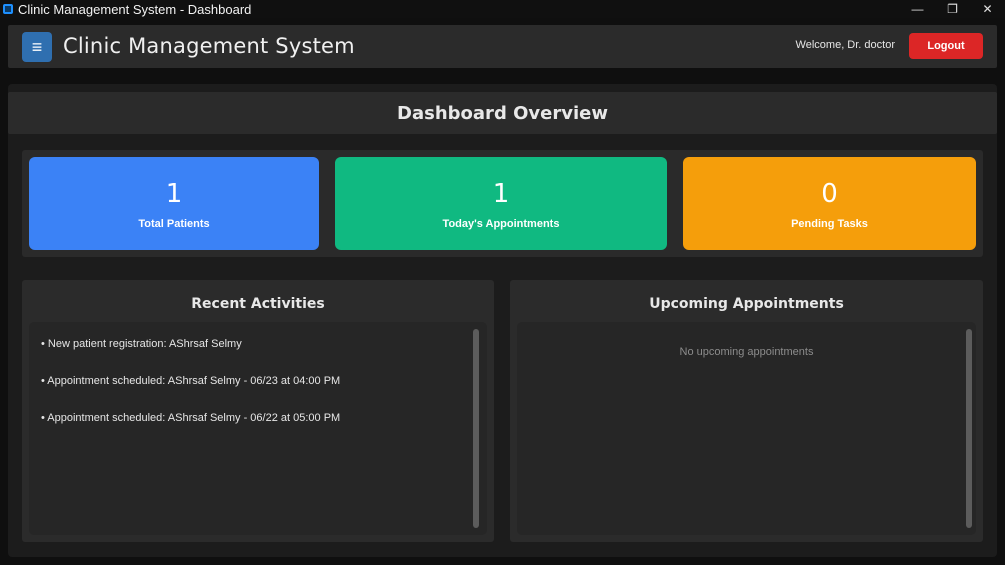 The height and width of the screenshot is (565, 1005). Describe the element at coordinates (8, 9) in the screenshot. I see `app-icon` at that location.